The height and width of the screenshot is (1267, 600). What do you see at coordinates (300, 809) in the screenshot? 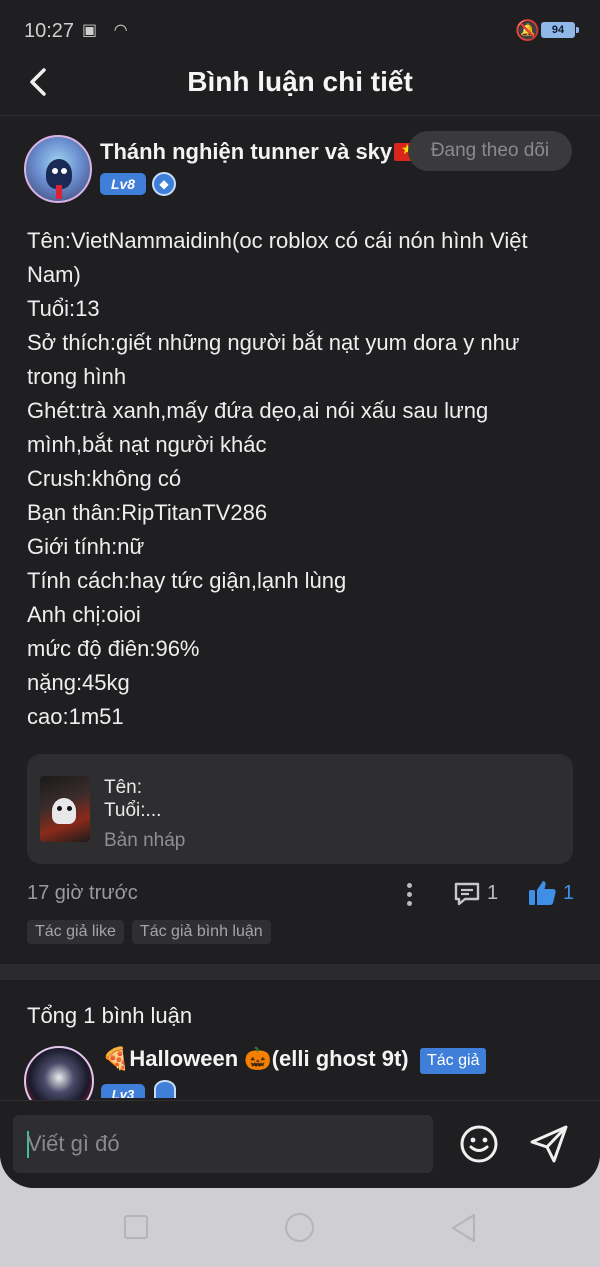
I see `draft-card: Tên: Tuổi:... Bản nháp` at bounding box center [300, 809].